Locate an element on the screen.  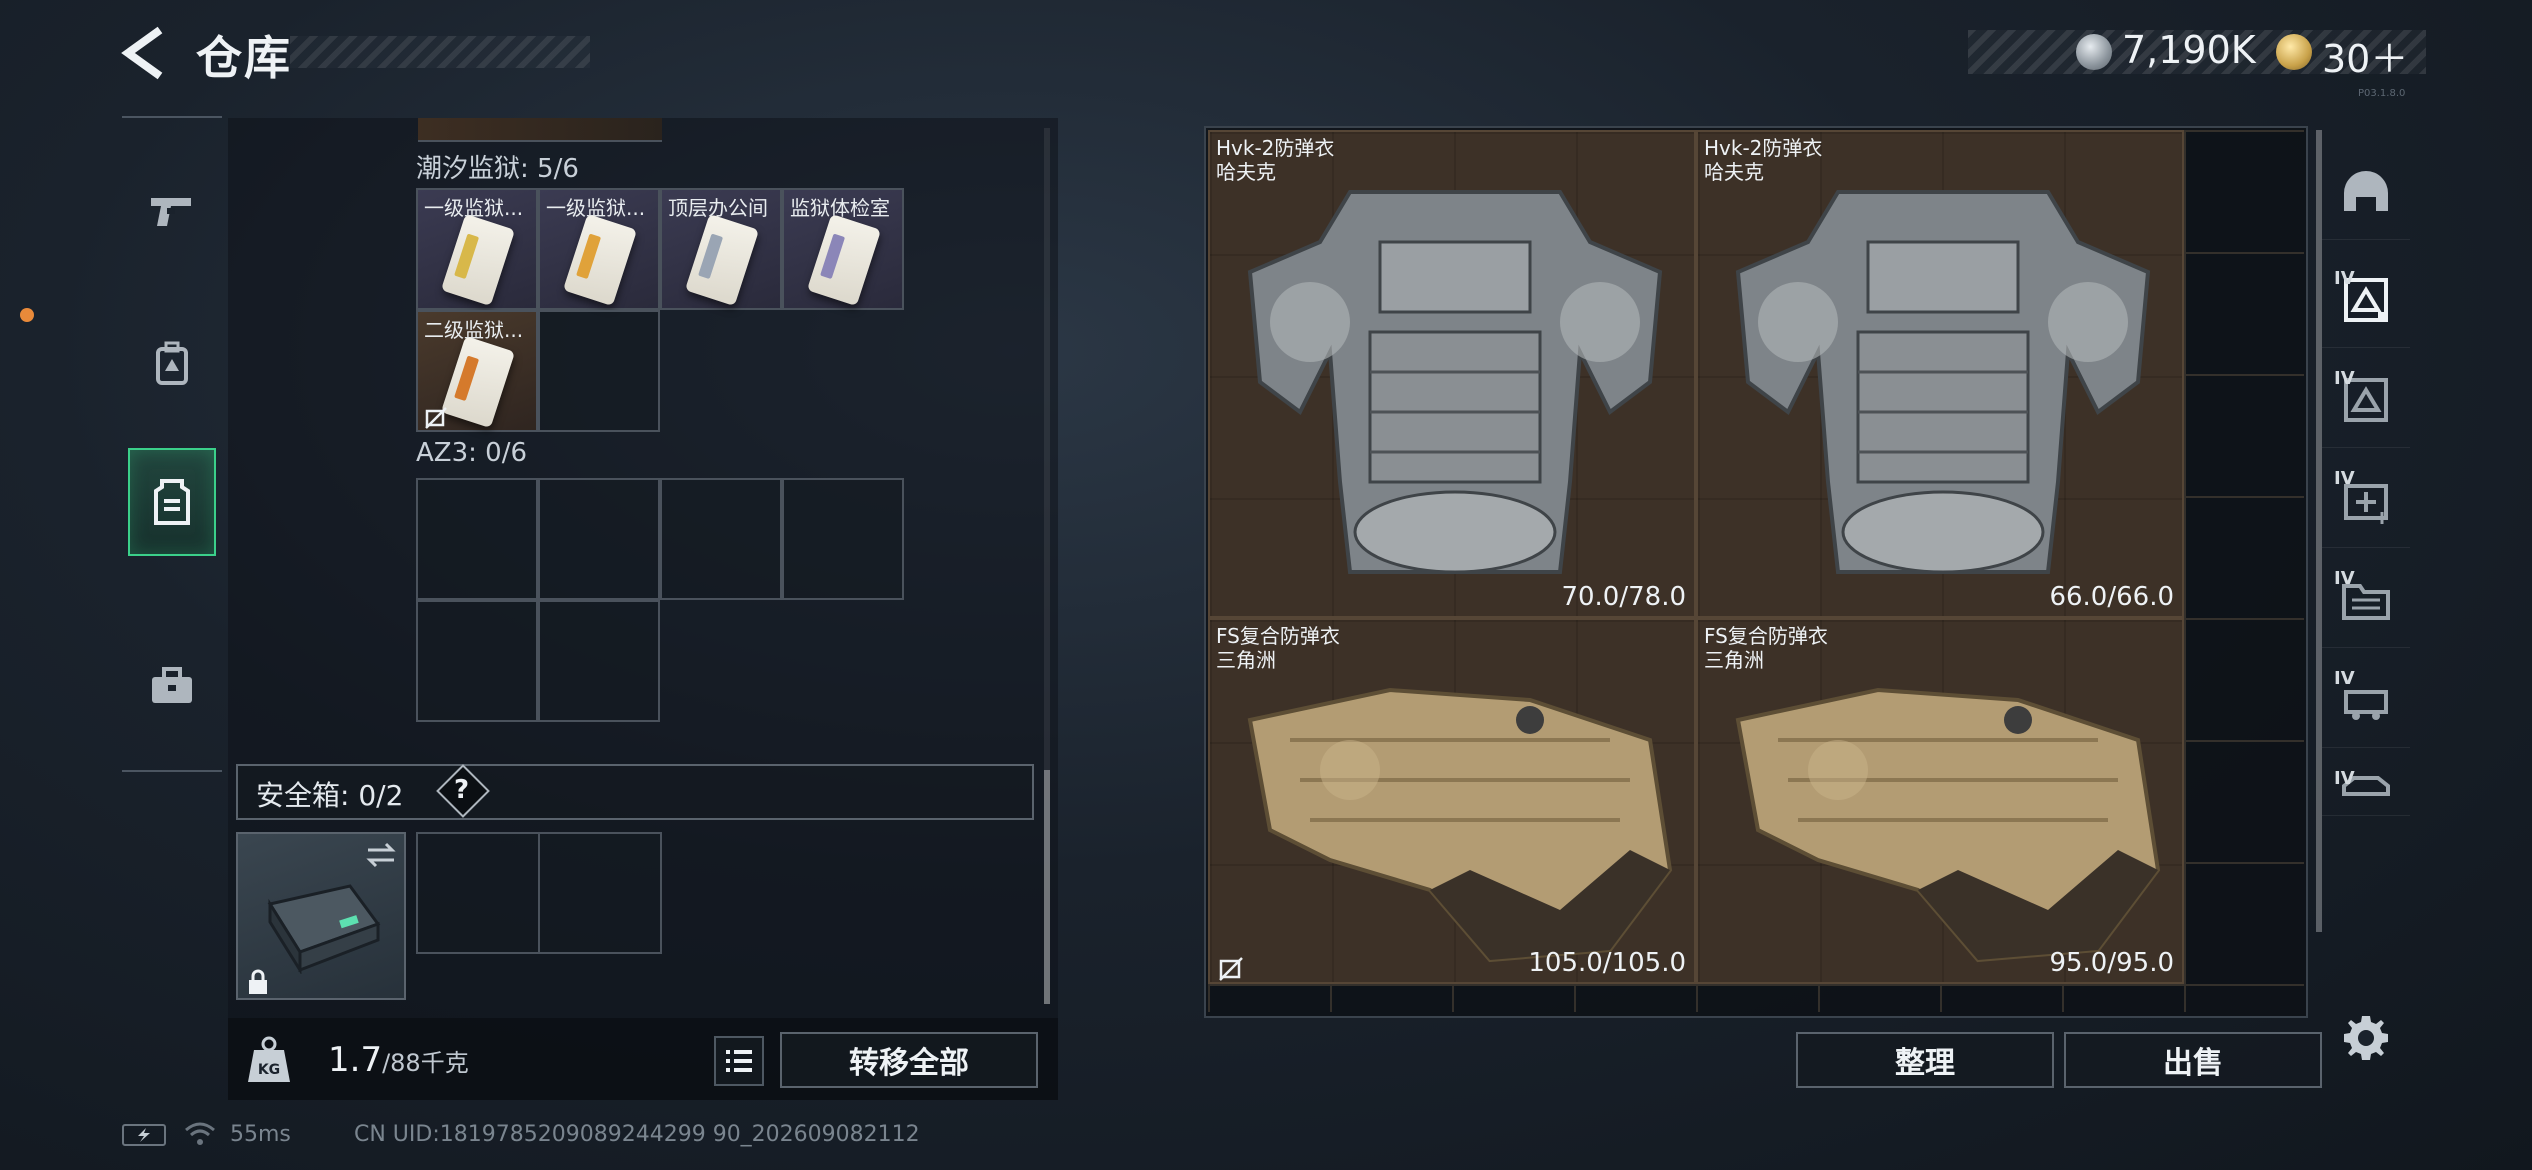
side-nav is located at coordinates (172, 444).